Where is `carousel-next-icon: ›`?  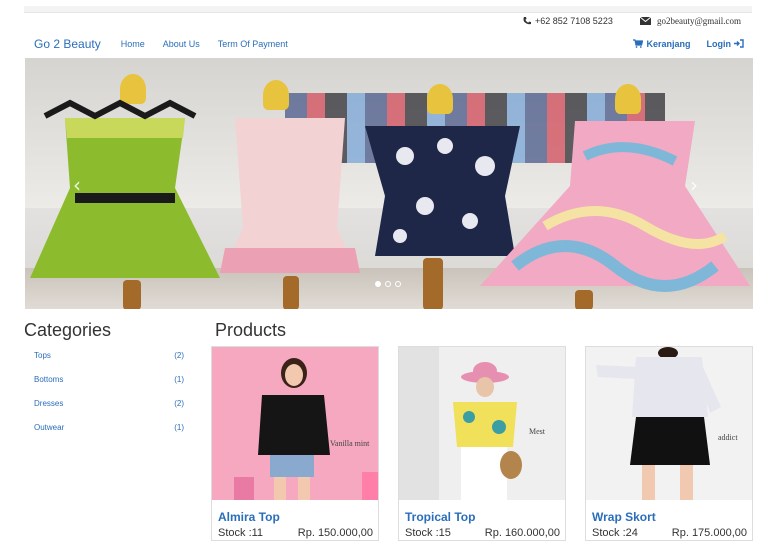
carousel-next-icon: › is located at coordinates (694, 185).